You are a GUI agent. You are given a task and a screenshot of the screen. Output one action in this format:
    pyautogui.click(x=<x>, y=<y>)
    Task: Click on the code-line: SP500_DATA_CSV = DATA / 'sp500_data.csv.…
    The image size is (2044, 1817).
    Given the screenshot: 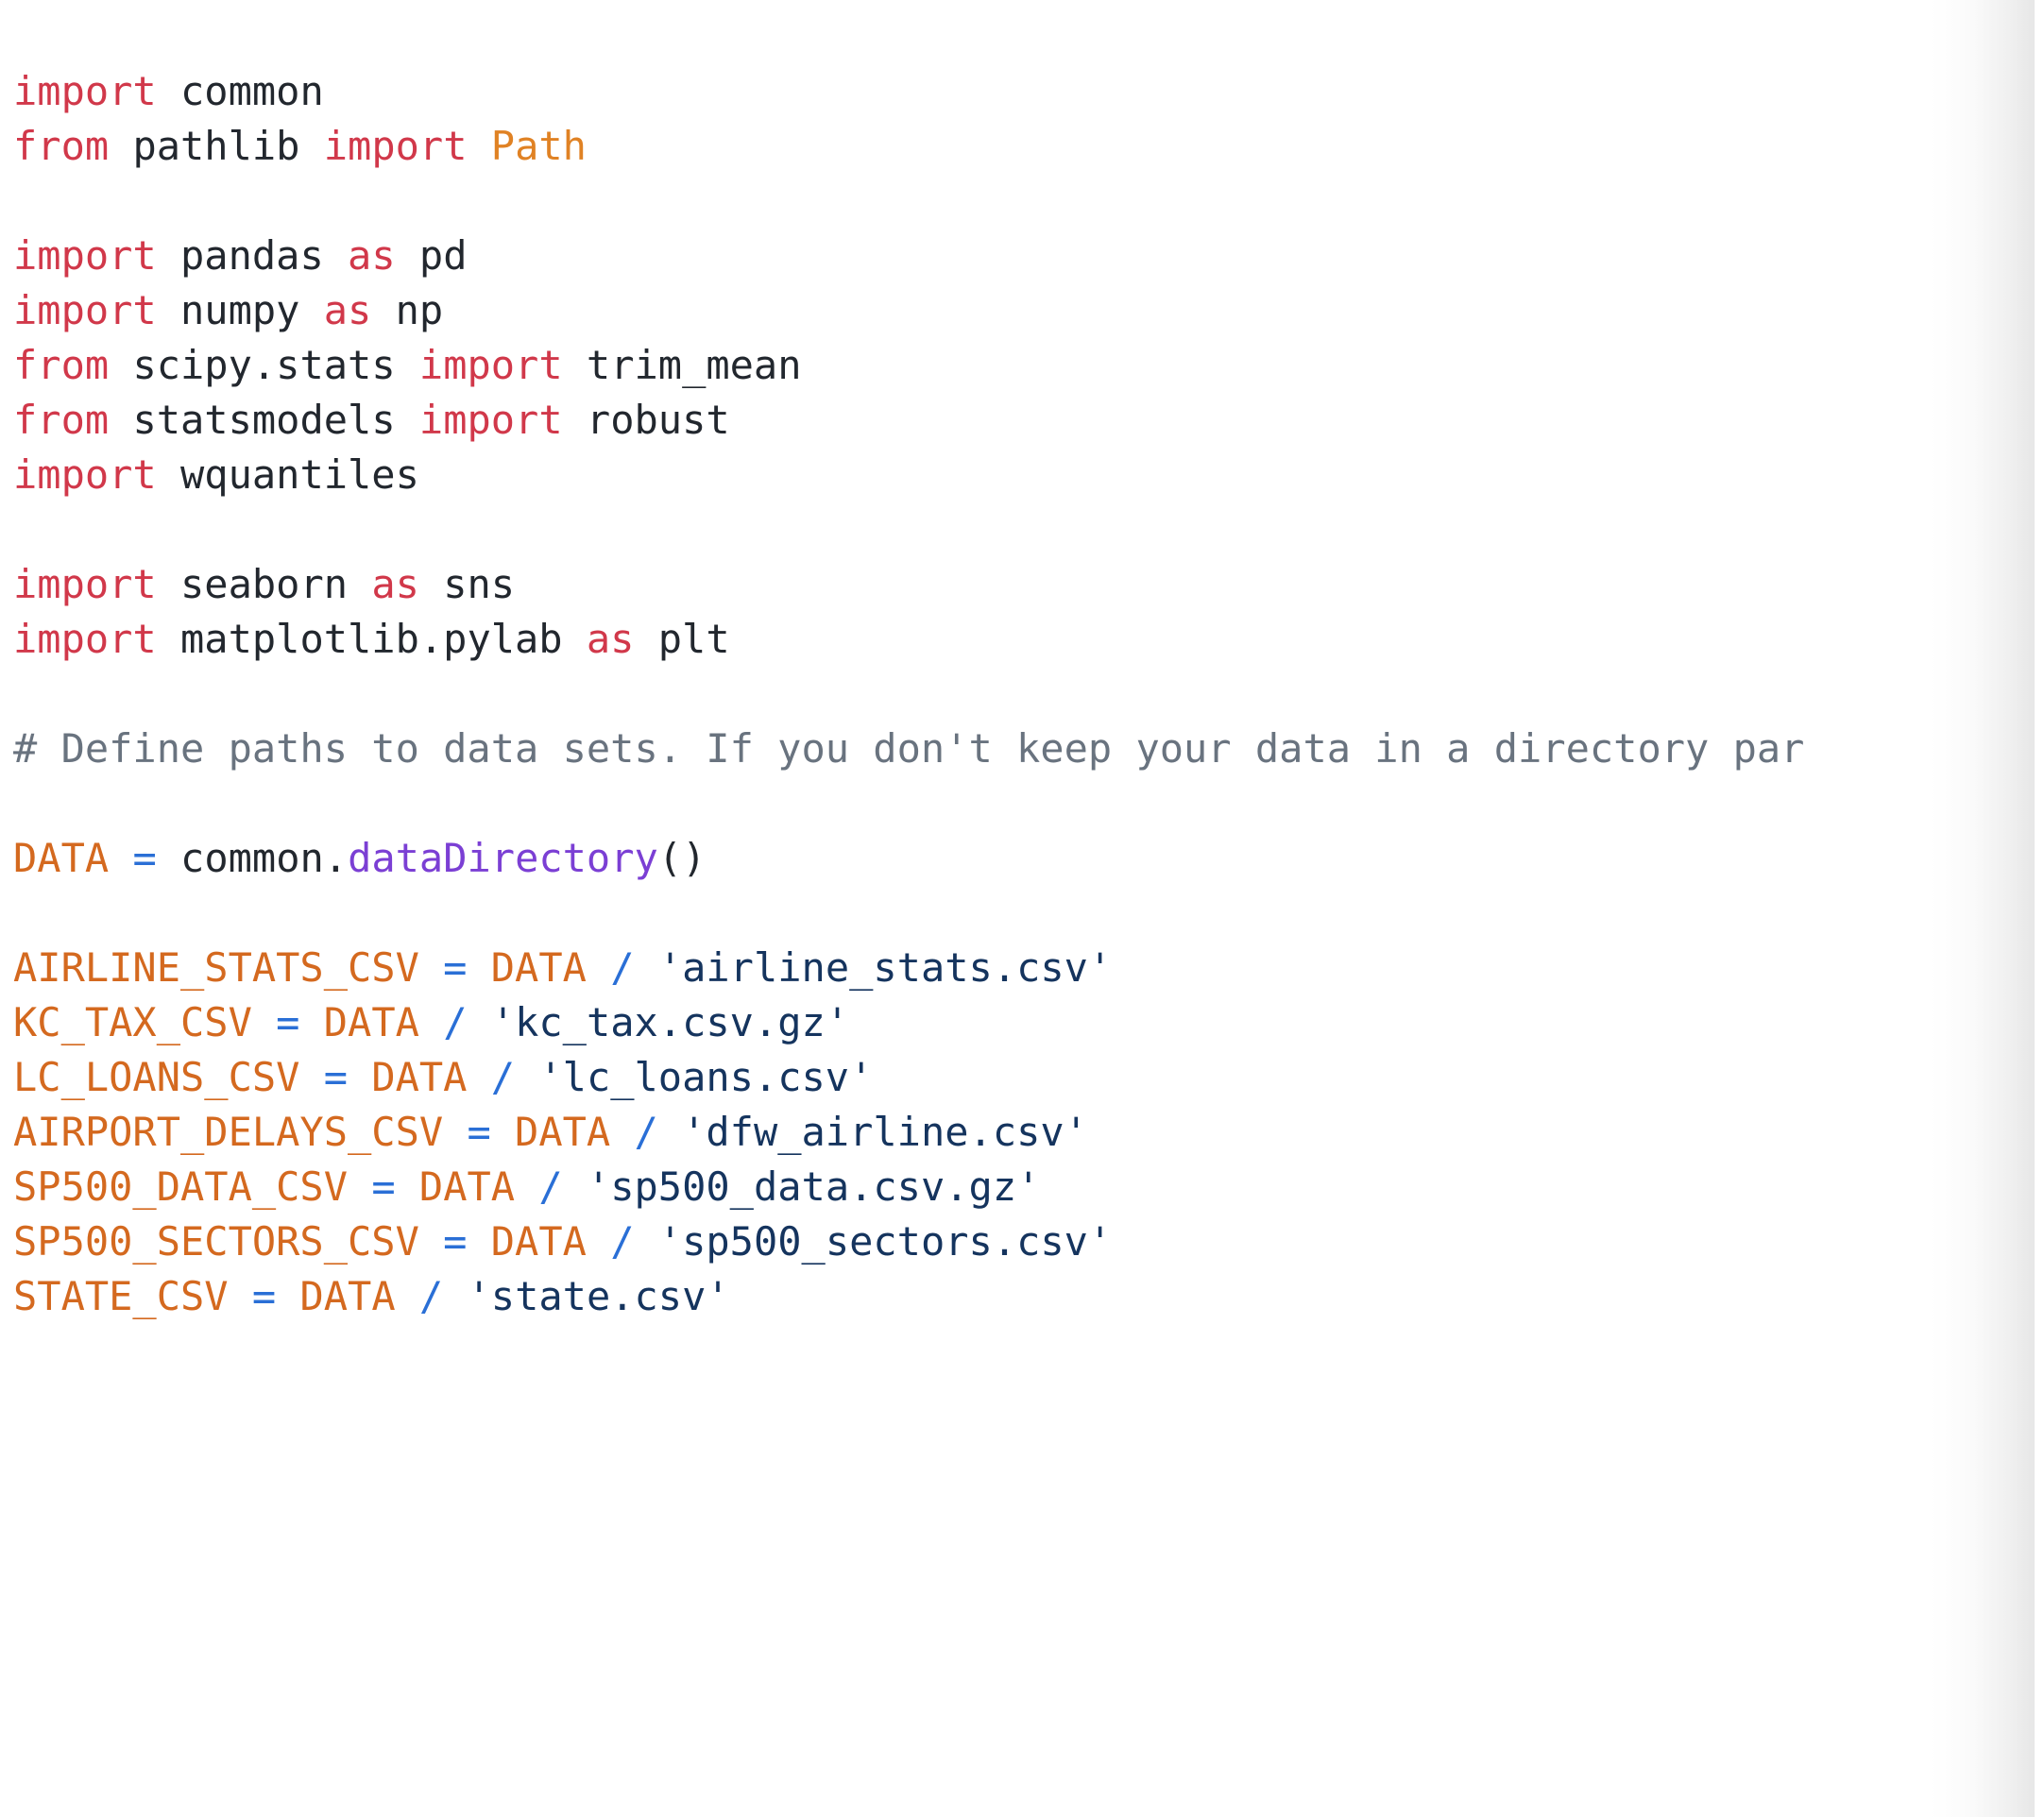 What is the action you would take?
    pyautogui.click(x=909, y=1187)
    